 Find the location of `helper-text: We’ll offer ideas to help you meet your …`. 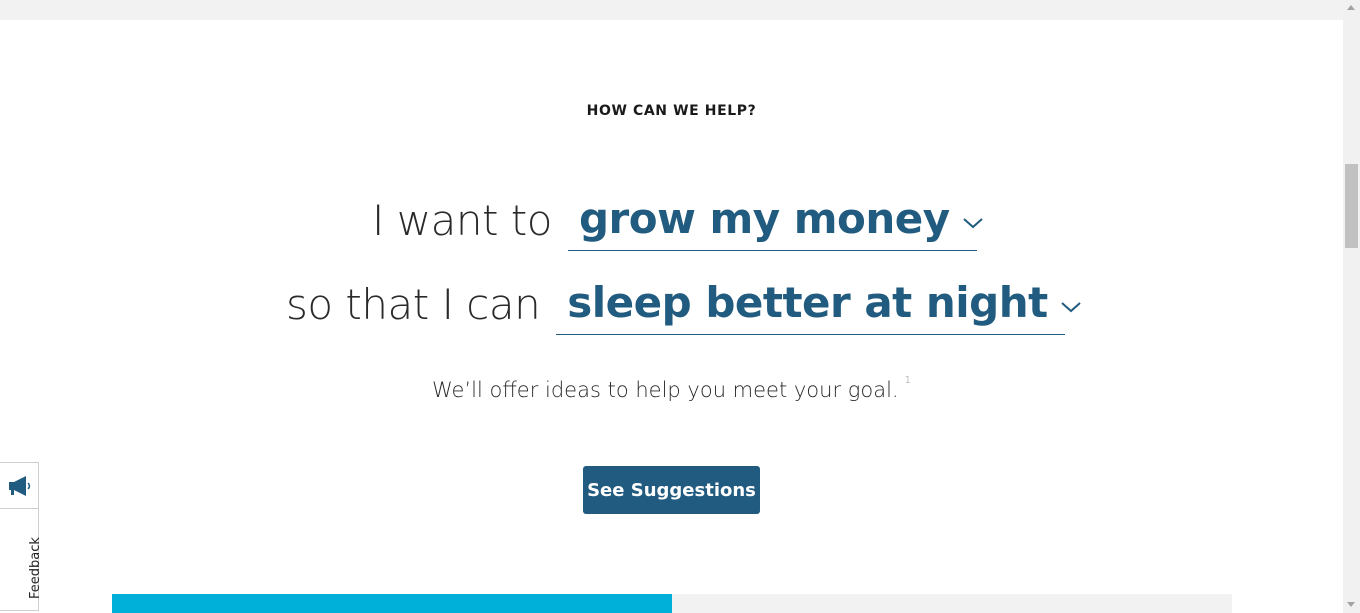

helper-text: We’ll offer ideas to help you meet your … is located at coordinates (671, 388).